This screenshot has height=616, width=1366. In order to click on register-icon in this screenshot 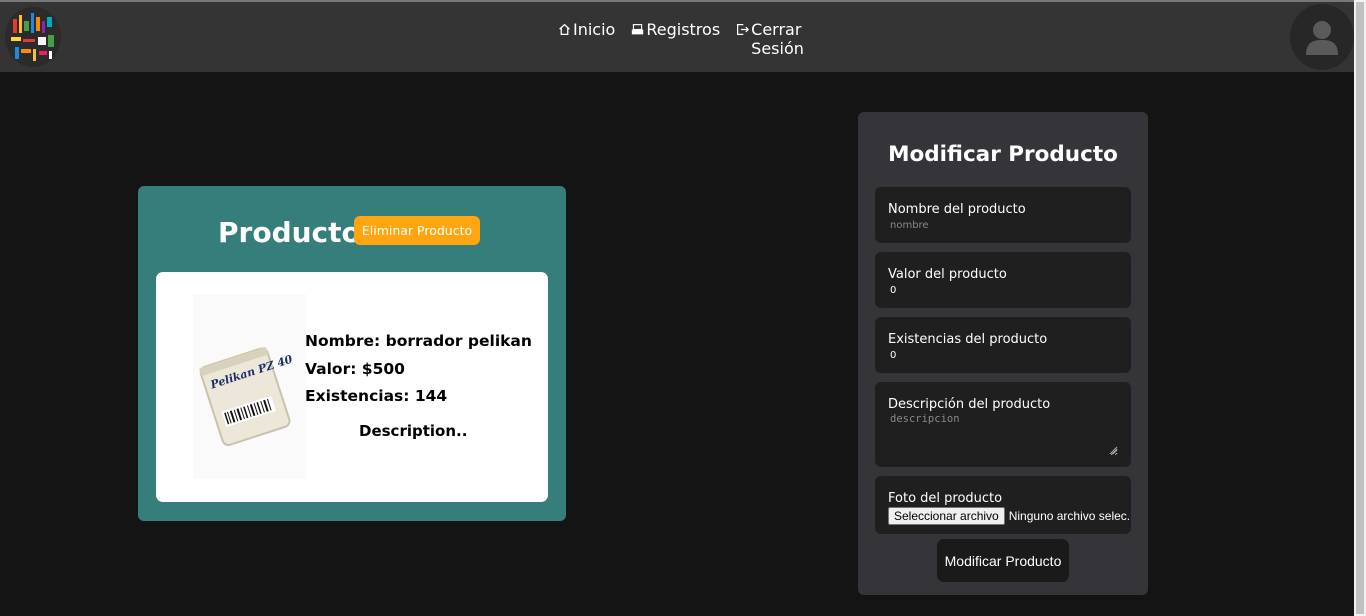, I will do `click(638, 29)`.